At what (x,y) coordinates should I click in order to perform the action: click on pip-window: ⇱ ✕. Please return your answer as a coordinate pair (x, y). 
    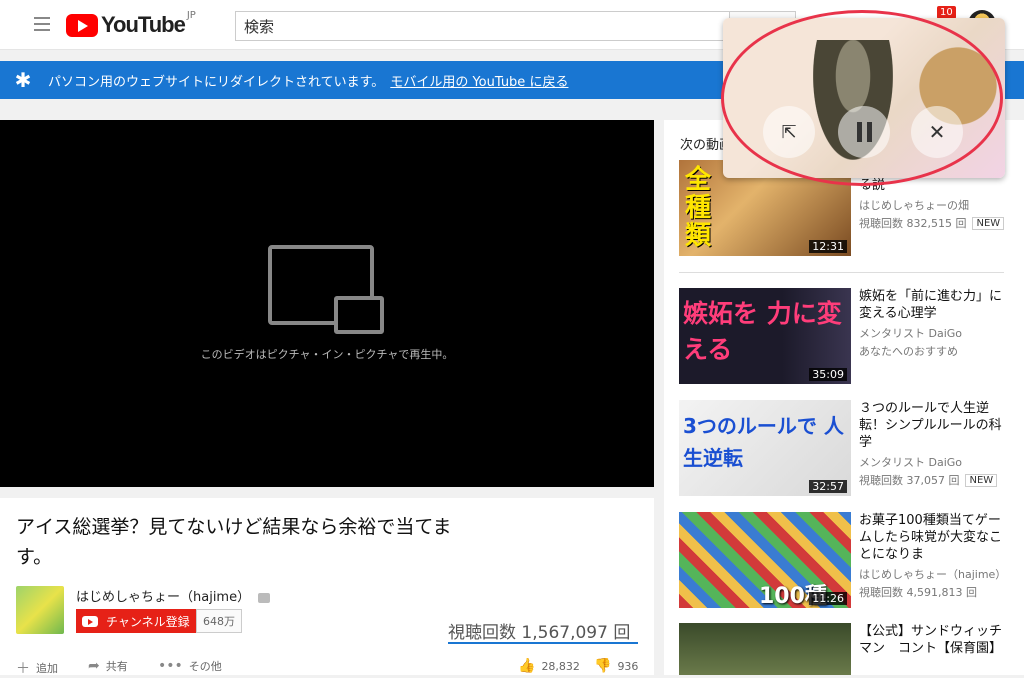
    Looking at the image, I should click on (864, 98).